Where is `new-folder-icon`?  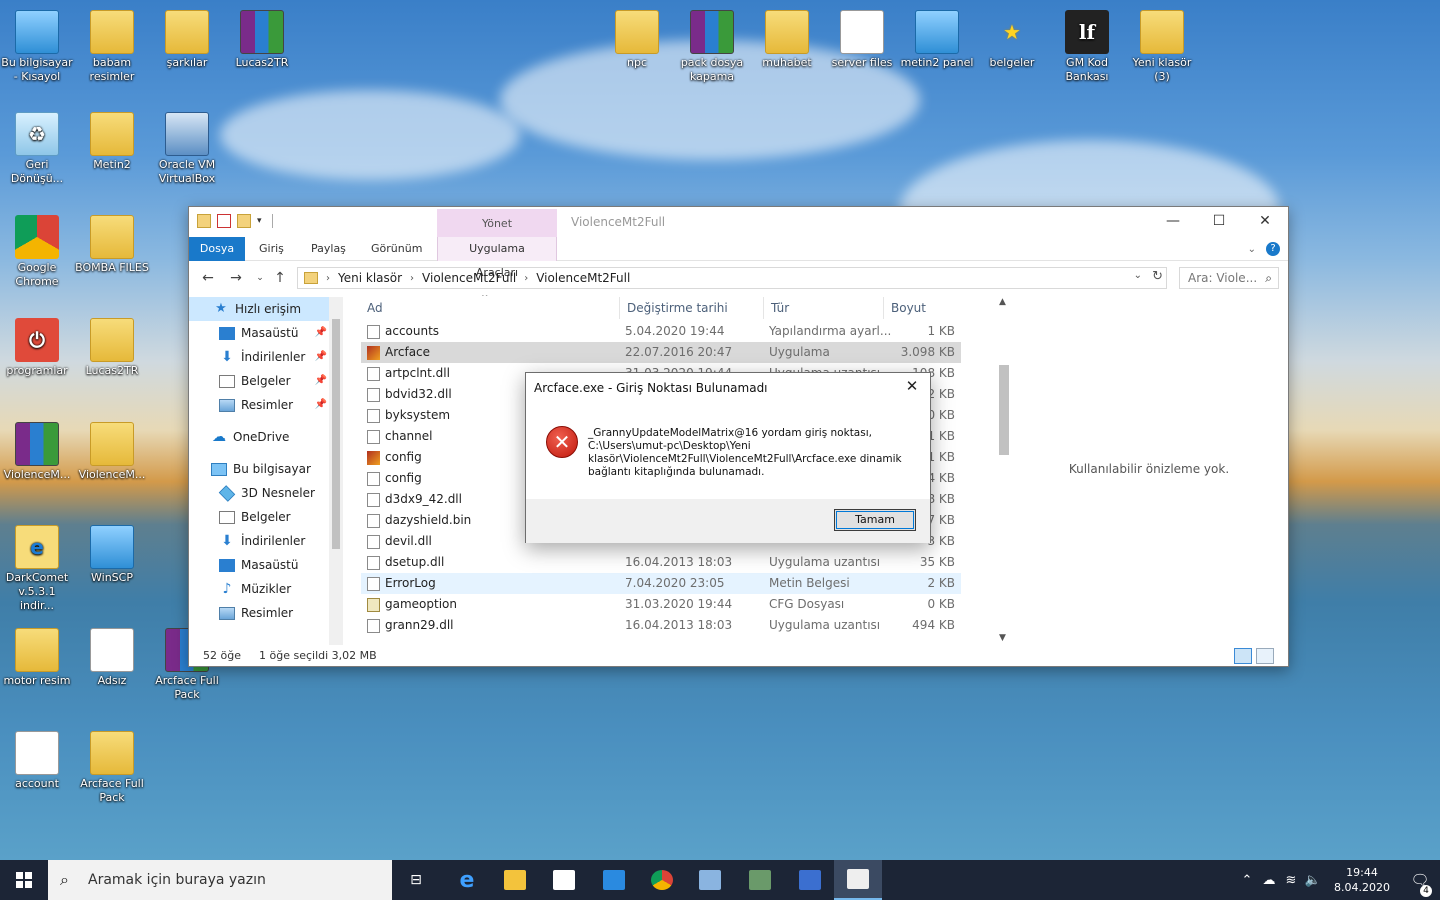 new-folder-icon is located at coordinates (244, 221).